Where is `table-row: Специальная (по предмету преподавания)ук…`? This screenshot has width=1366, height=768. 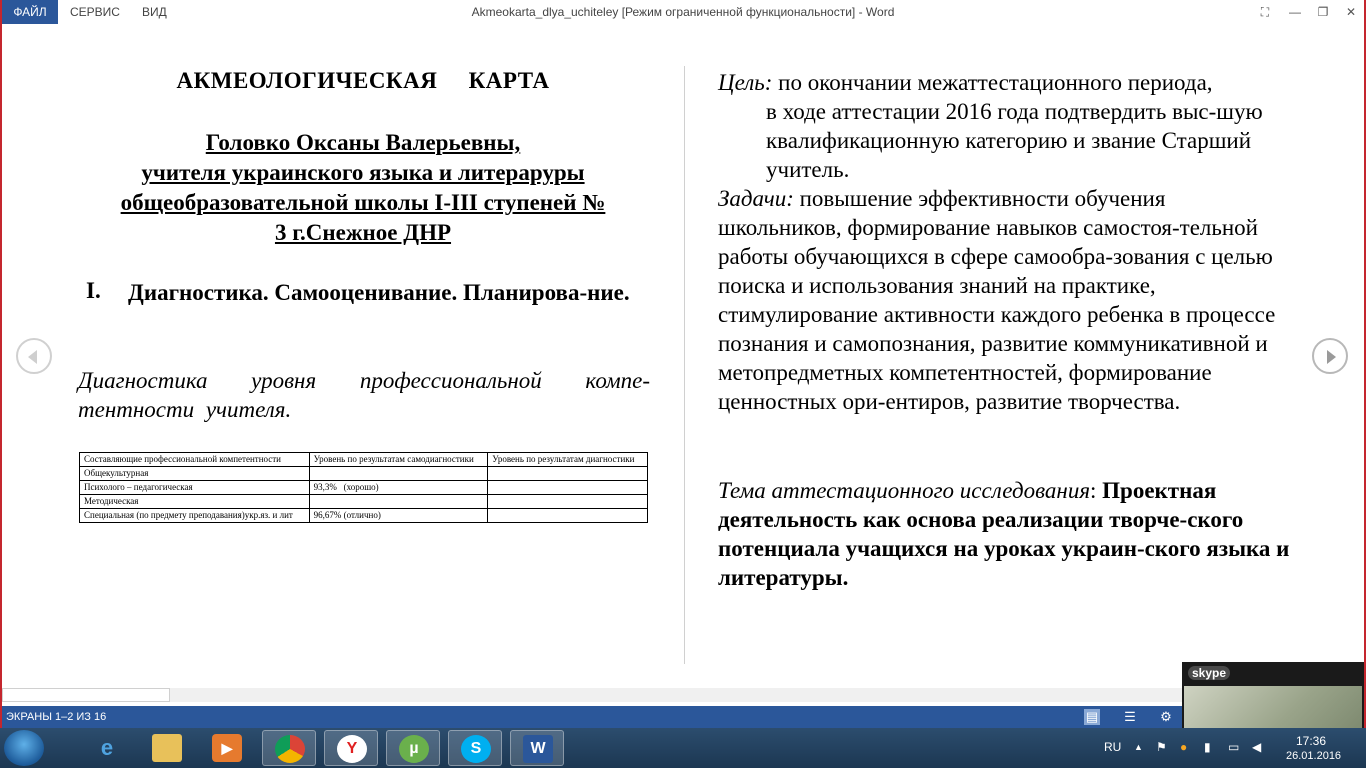 table-row: Специальная (по предмету преподавания)ук… is located at coordinates (363, 515).